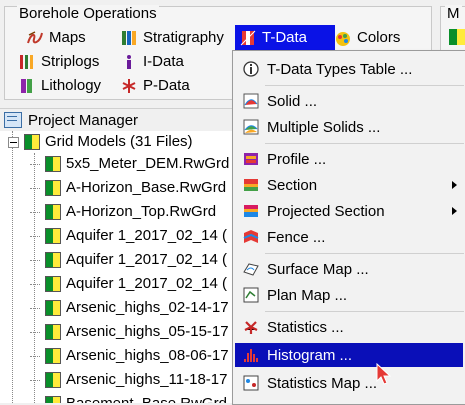 This screenshot has height=405, width=465. What do you see at coordinates (35, 38) in the screenshot?
I see `maps-icon` at bounding box center [35, 38].